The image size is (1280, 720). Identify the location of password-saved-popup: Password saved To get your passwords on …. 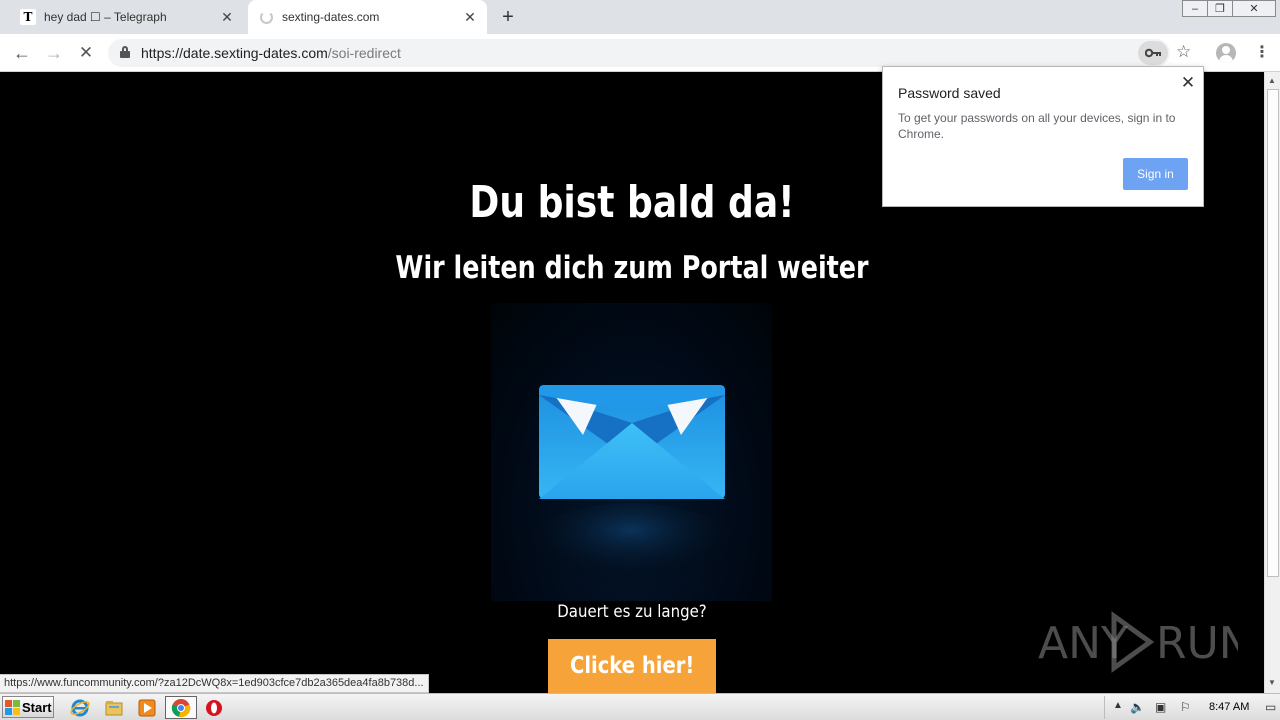
(1043, 136).